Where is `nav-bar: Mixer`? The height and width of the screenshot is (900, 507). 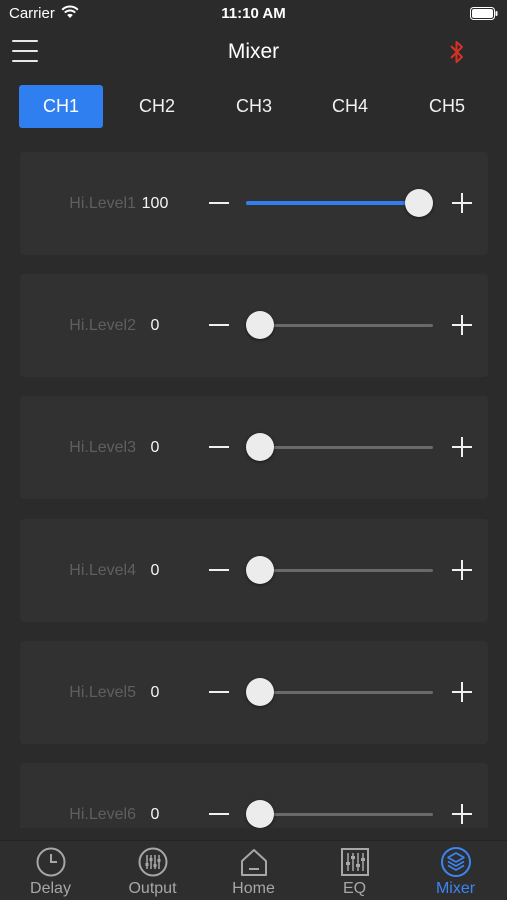
nav-bar: Mixer is located at coordinates (253, 53).